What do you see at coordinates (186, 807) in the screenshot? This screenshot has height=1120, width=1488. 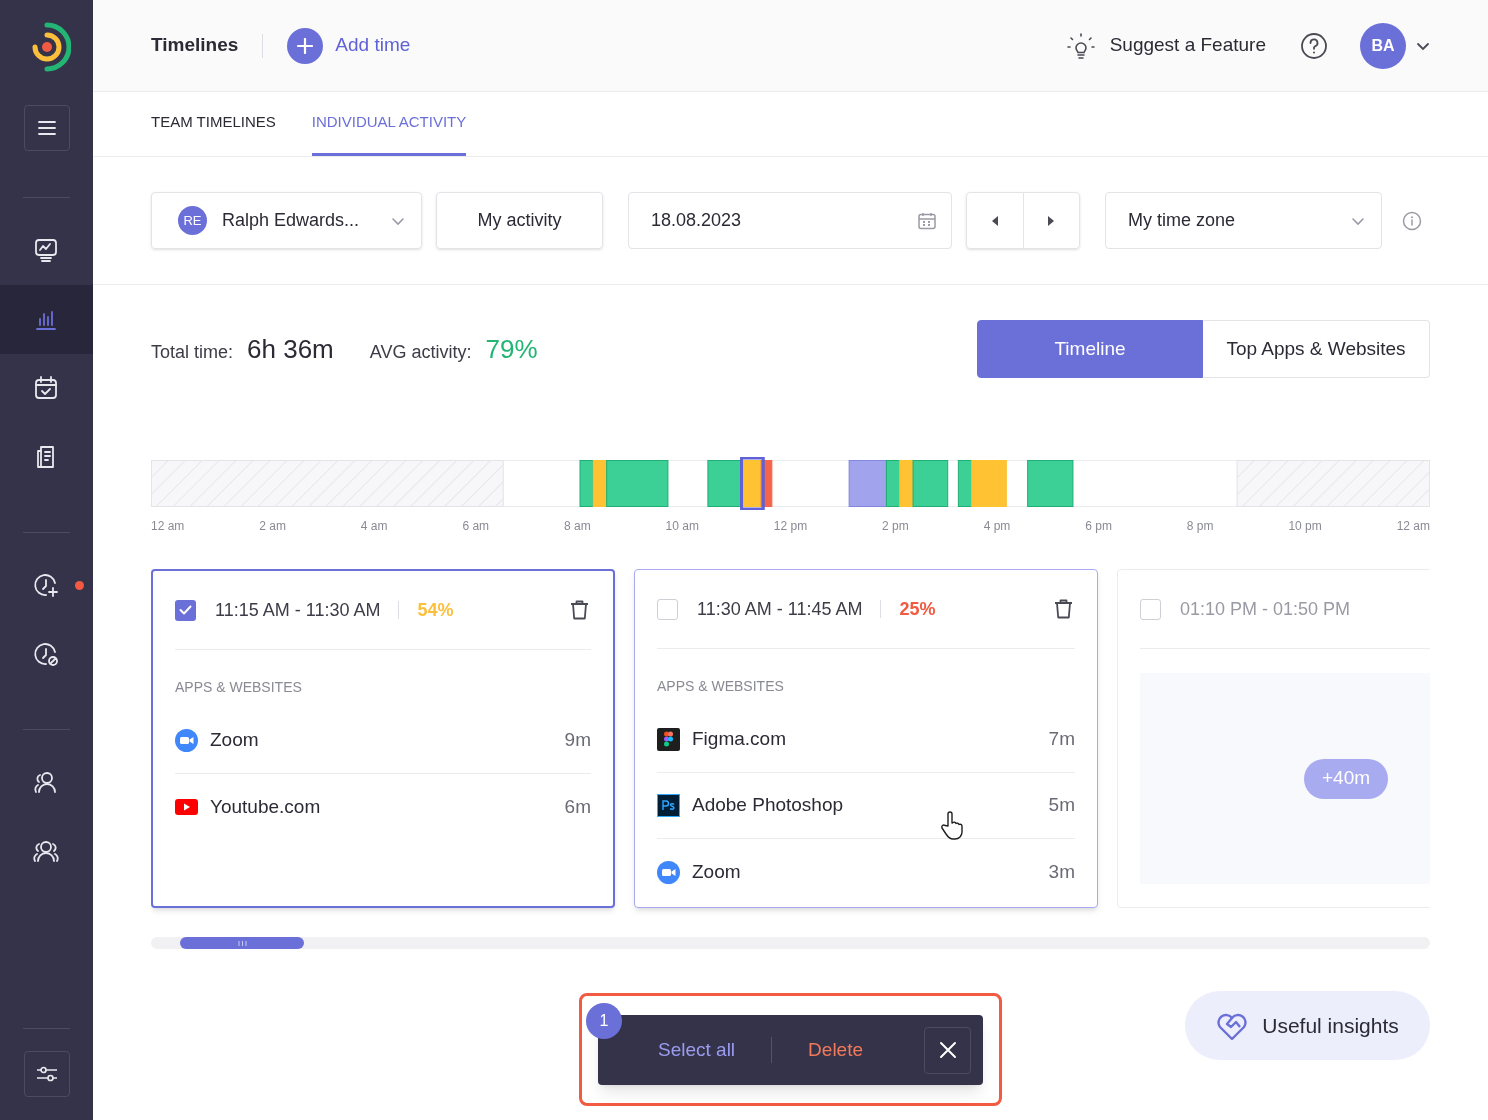 I see `play-icon` at bounding box center [186, 807].